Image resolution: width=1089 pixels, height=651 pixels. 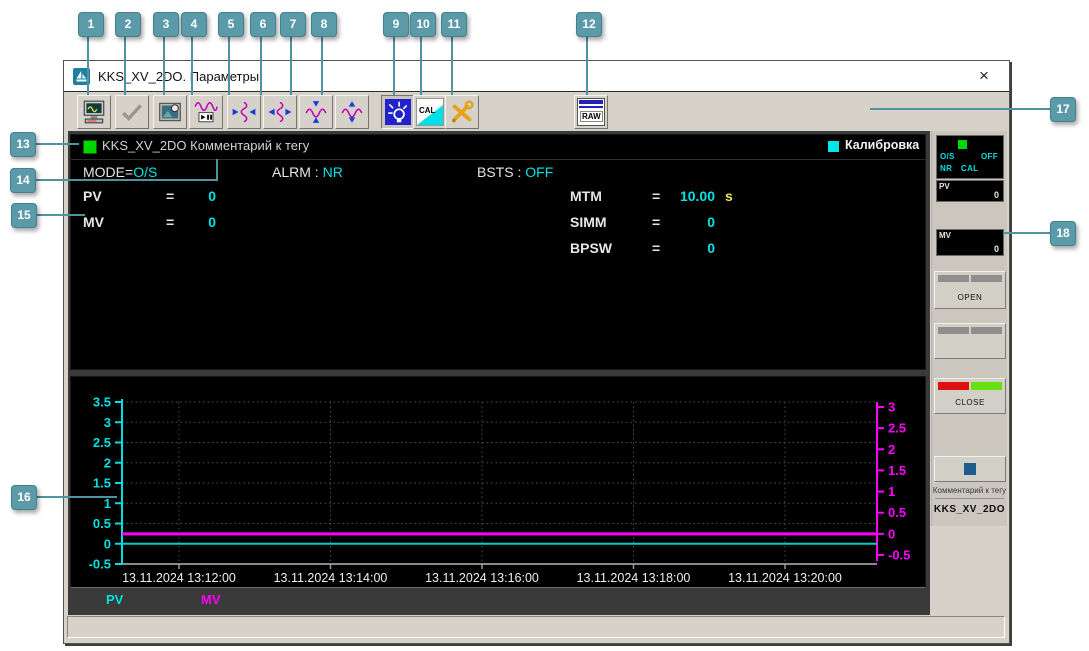 What do you see at coordinates (212, 222) in the screenshot?
I see `mv-value: 0` at bounding box center [212, 222].